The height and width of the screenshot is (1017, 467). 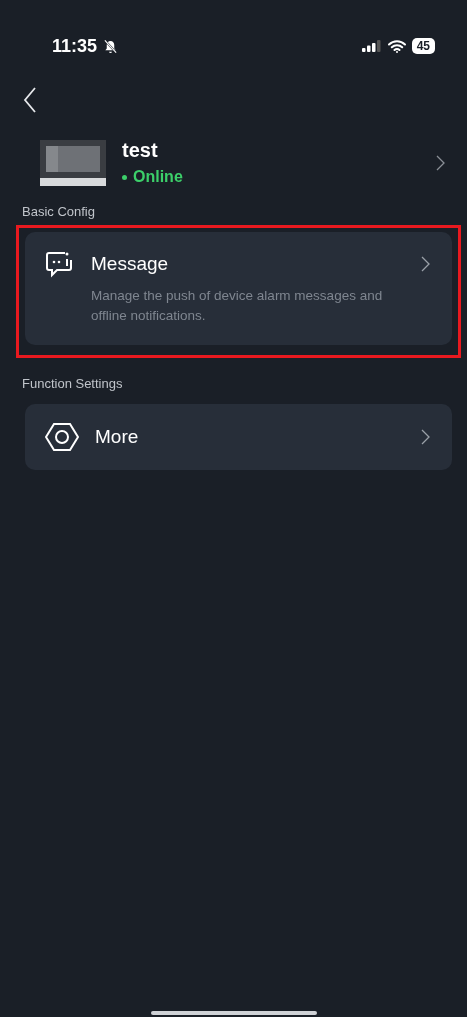 I want to click on battery-indicator: 45, so click(x=423, y=46).